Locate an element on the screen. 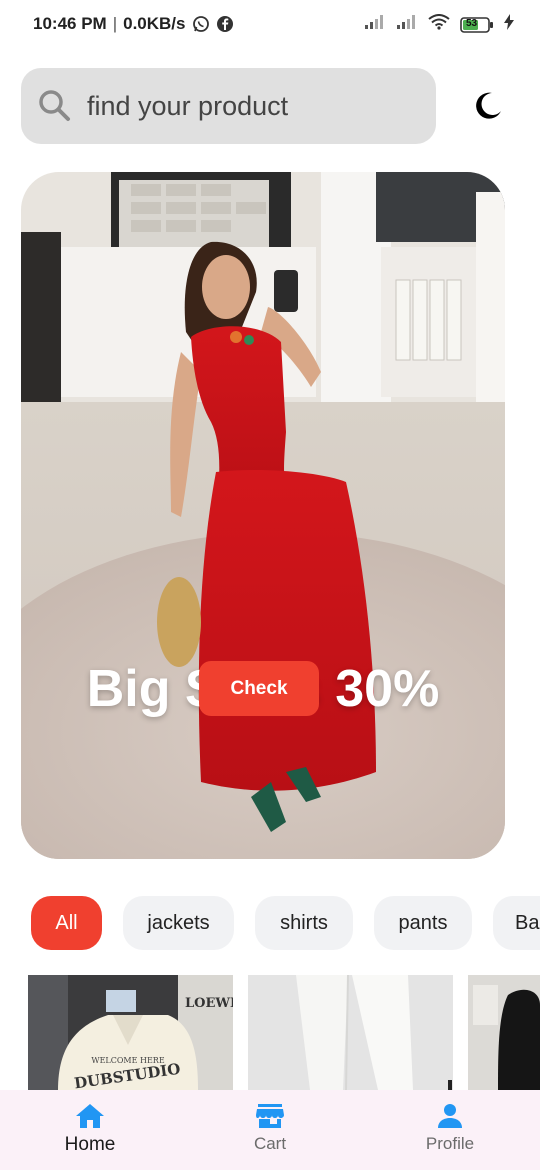 The height and width of the screenshot is (1170, 540). battery-icon: 53 is located at coordinates (477, 24).